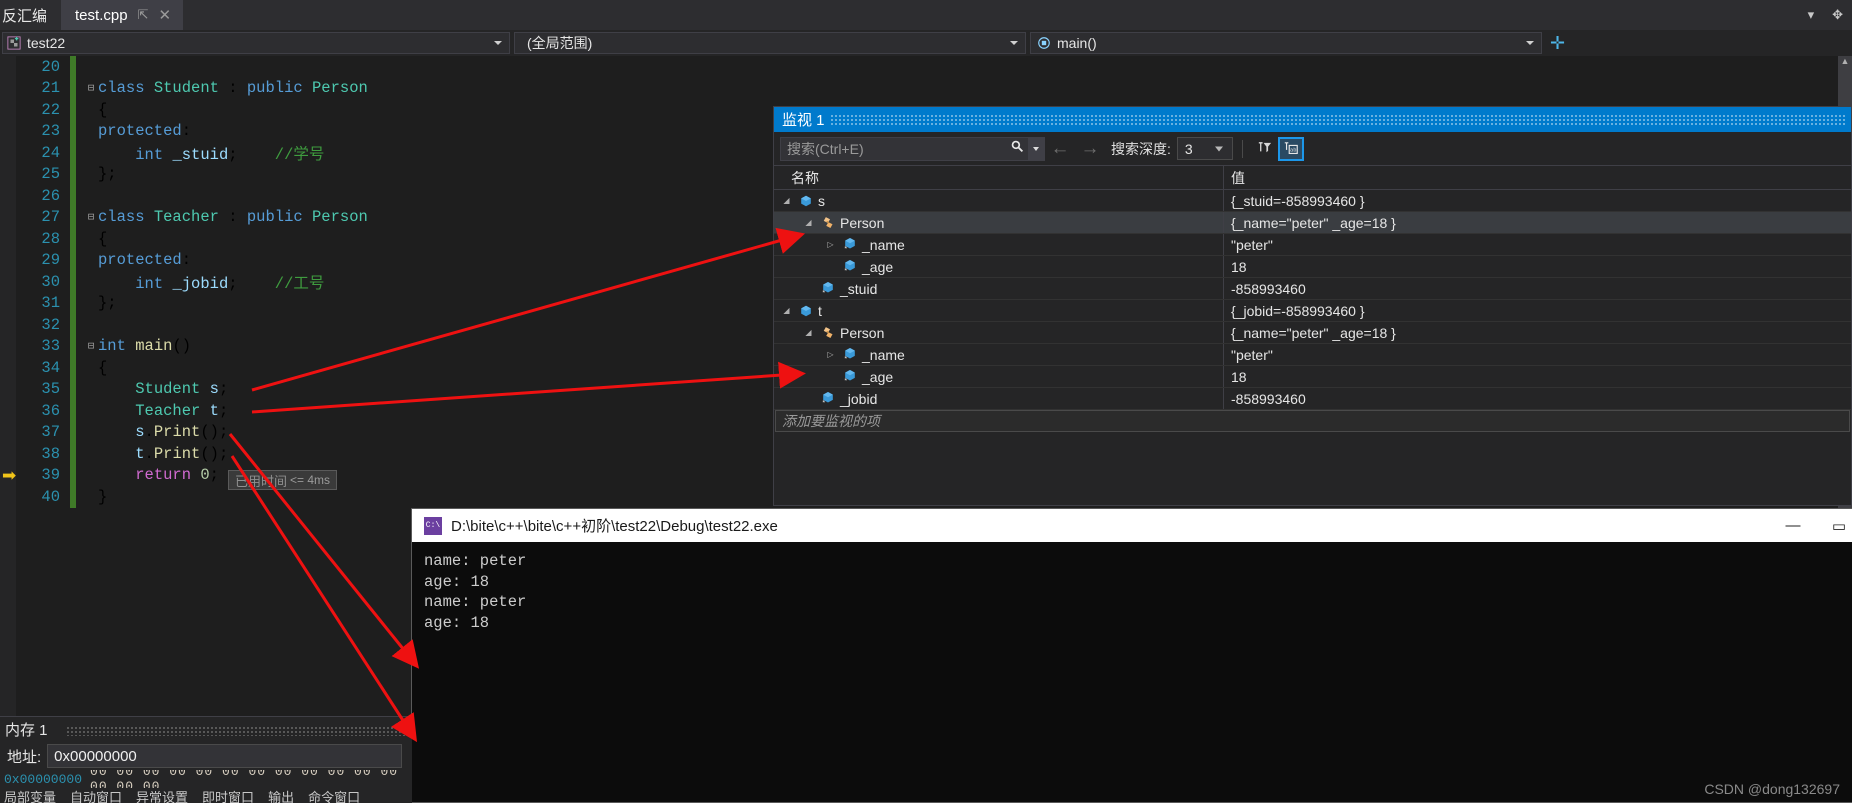 This screenshot has height=803, width=1852. Describe the element at coordinates (1537, 177) in the screenshot. I see `column-header-value: 值` at that location.